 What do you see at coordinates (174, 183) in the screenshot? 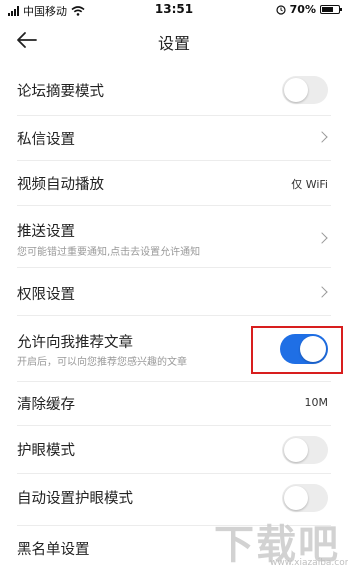
I see `setting-video-autoplay: 视频自动播放 仅 WiFi` at bounding box center [174, 183].